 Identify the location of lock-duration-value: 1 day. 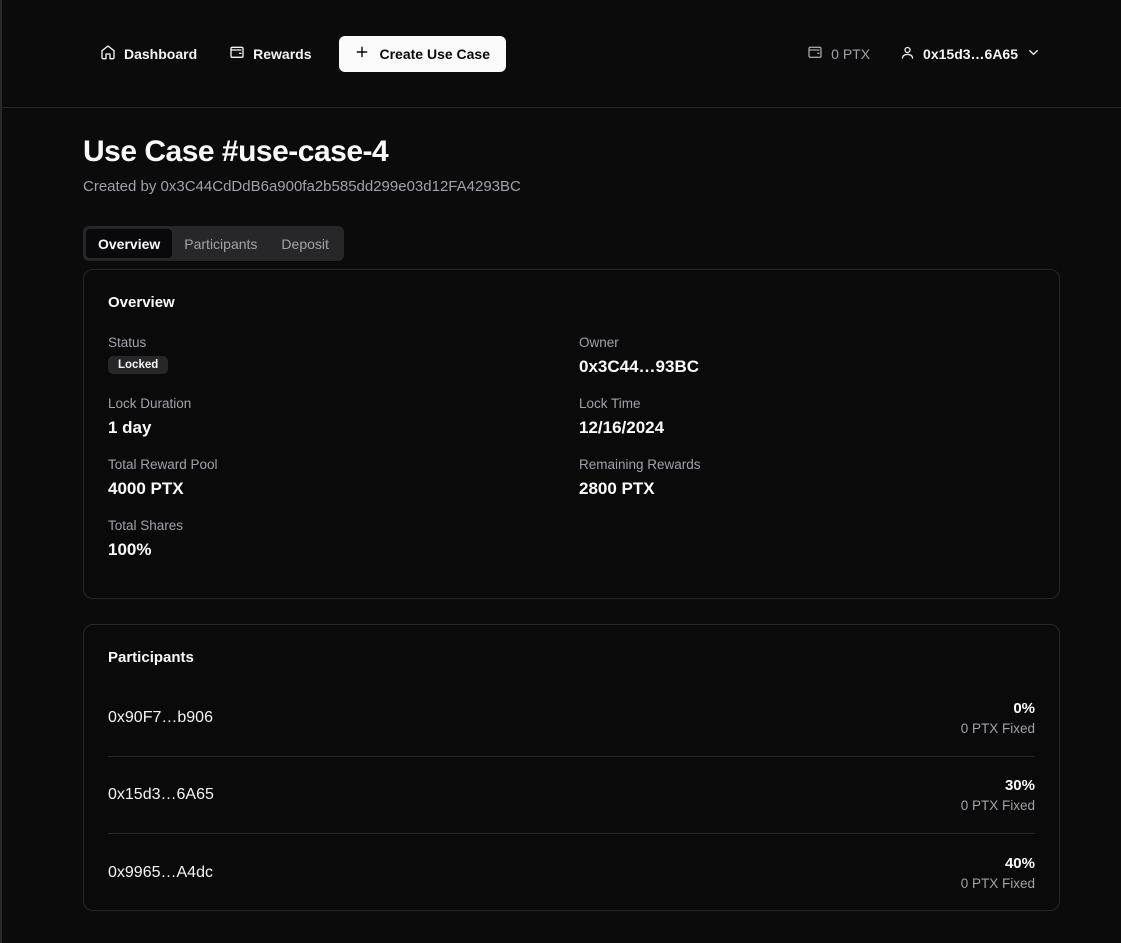
(130, 427).